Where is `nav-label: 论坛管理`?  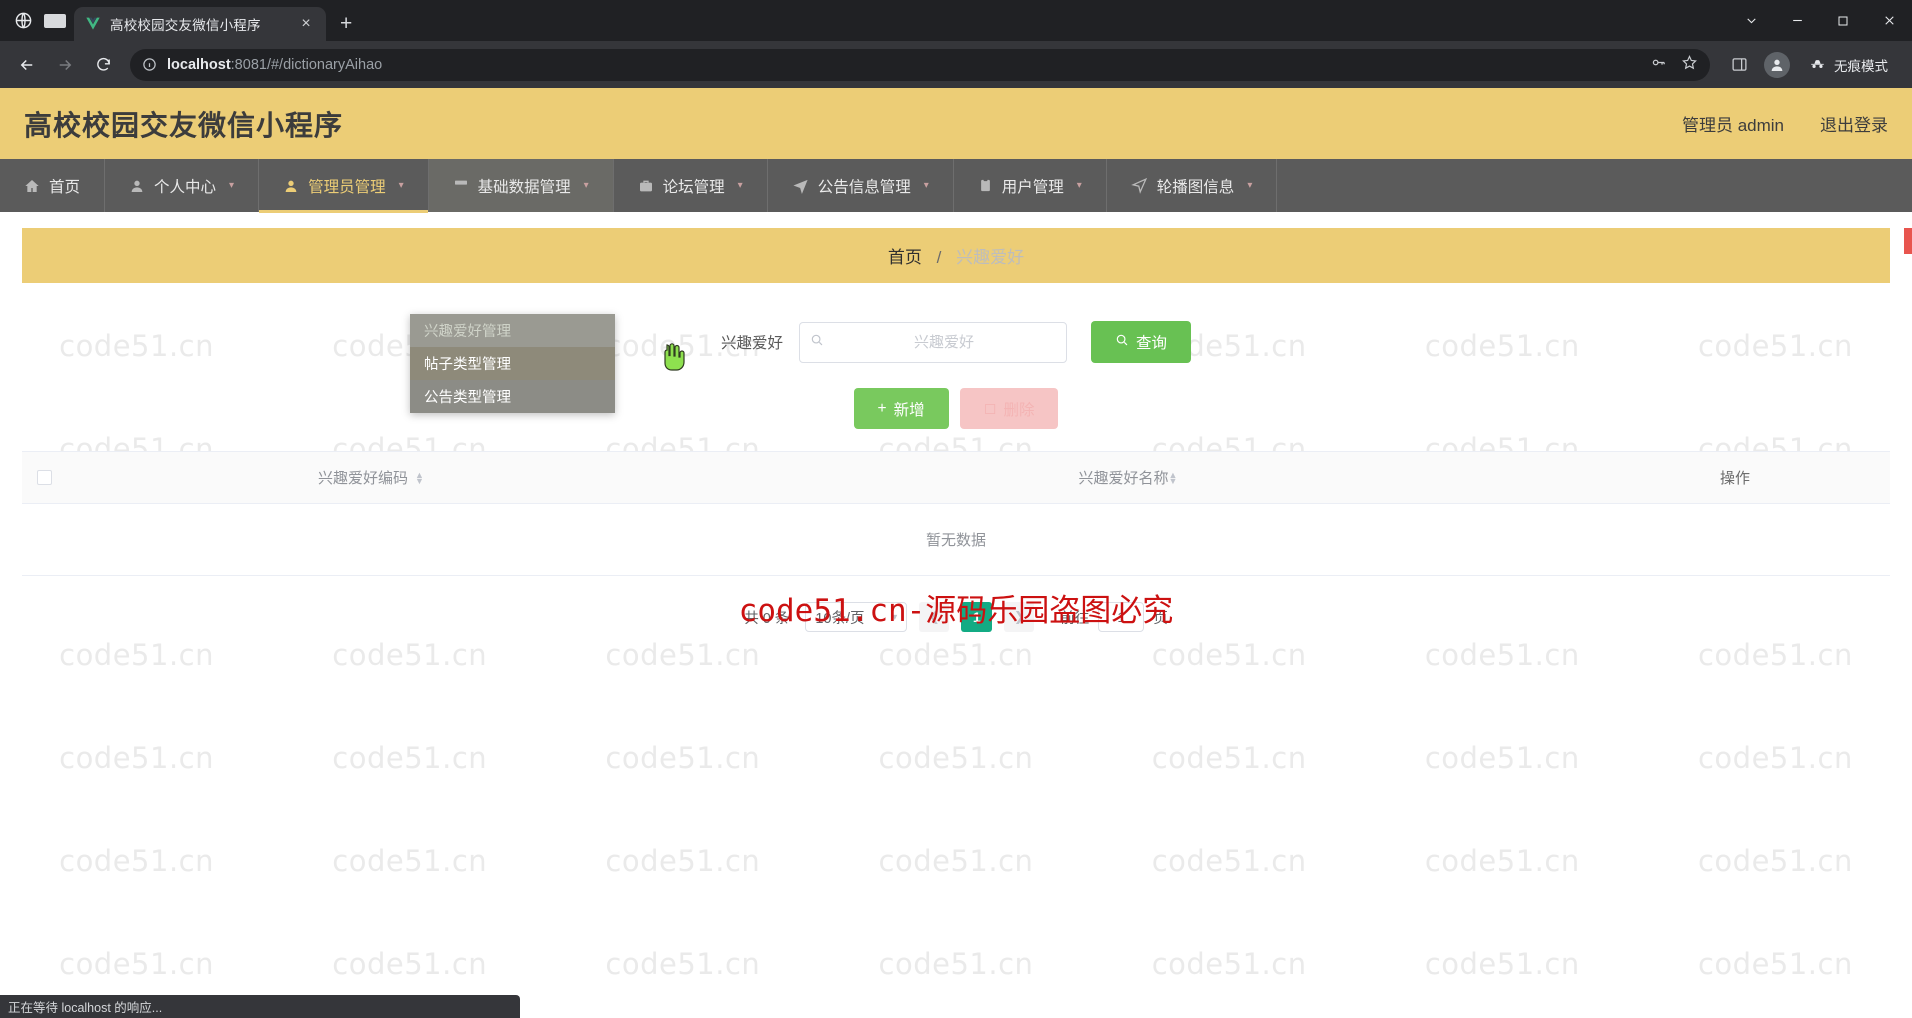 nav-label: 论坛管理 is located at coordinates (693, 187).